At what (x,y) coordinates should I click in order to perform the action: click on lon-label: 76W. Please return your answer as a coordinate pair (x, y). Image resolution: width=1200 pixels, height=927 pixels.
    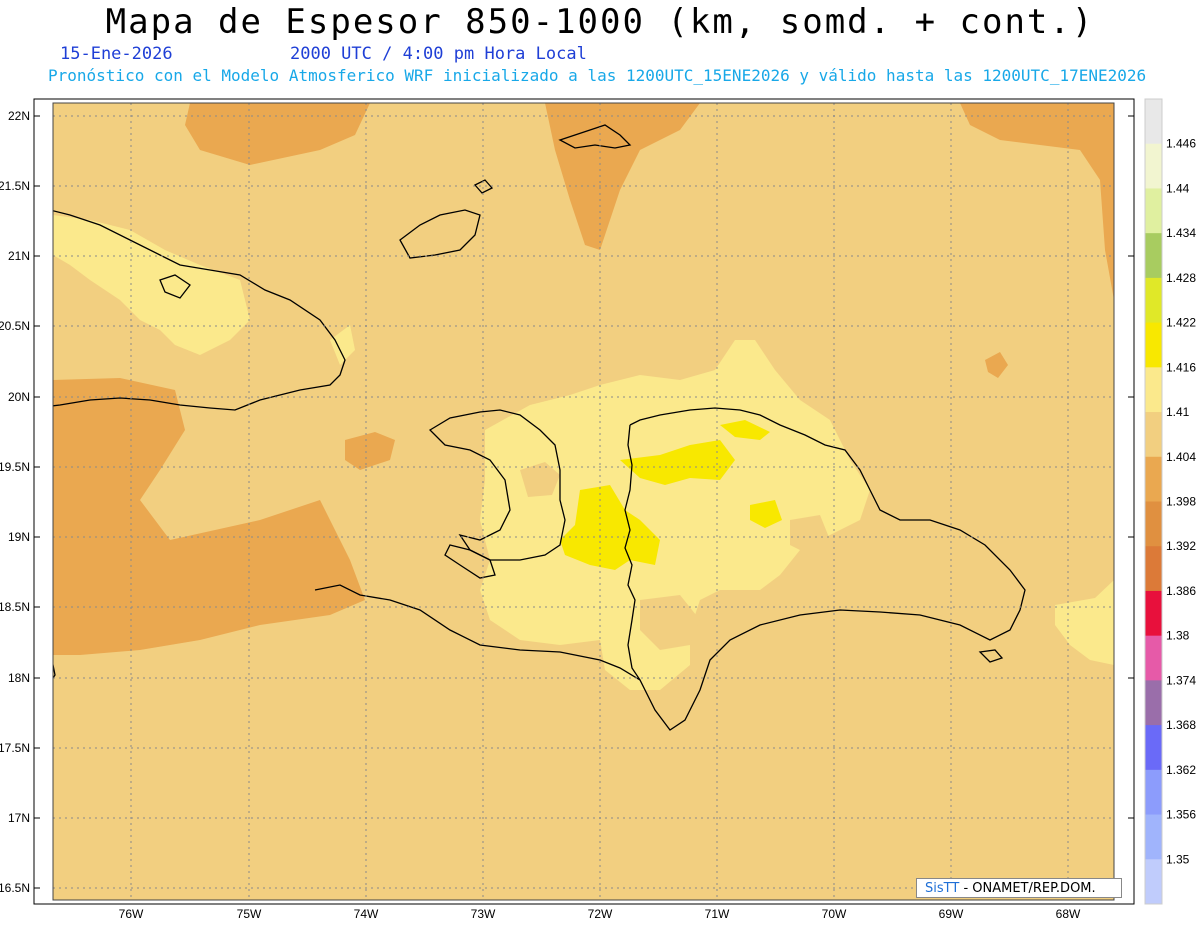
    Looking at the image, I should click on (131, 914).